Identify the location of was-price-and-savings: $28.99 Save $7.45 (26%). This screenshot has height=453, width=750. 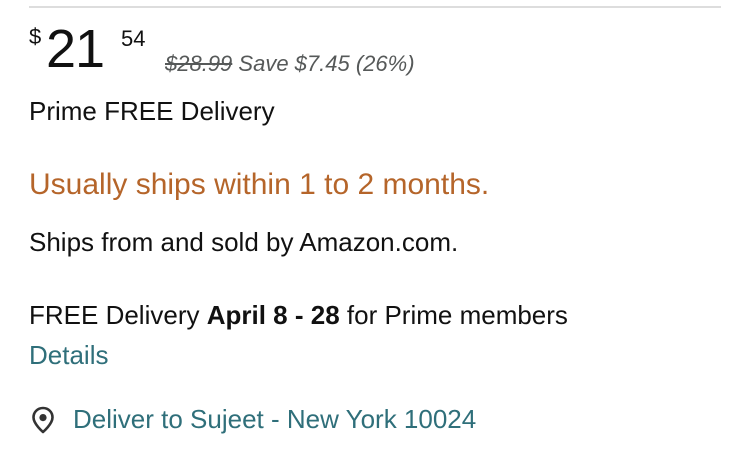
(290, 64).